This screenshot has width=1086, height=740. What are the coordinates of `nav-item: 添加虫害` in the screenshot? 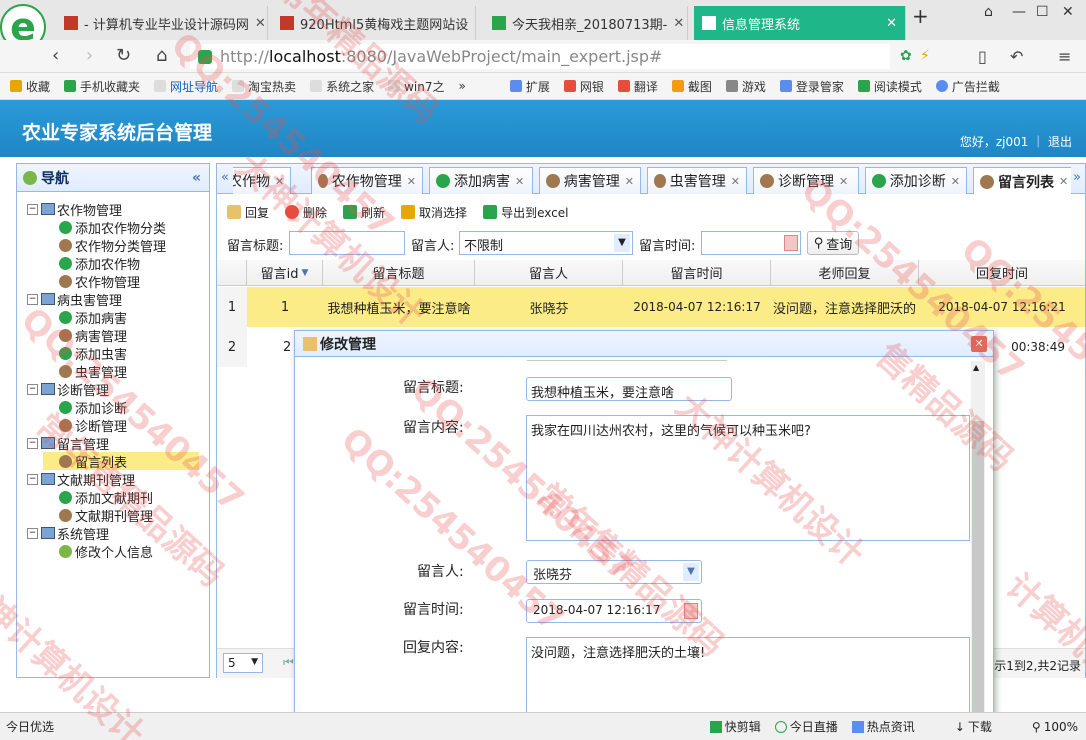 It's located at (121, 353).